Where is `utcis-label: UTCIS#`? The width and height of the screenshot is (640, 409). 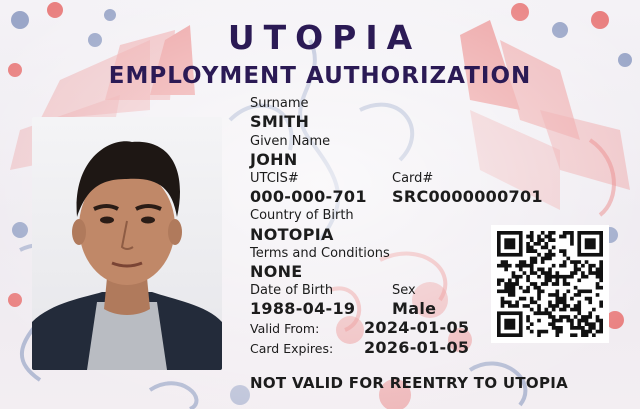 utcis-label: UTCIS# is located at coordinates (274, 178).